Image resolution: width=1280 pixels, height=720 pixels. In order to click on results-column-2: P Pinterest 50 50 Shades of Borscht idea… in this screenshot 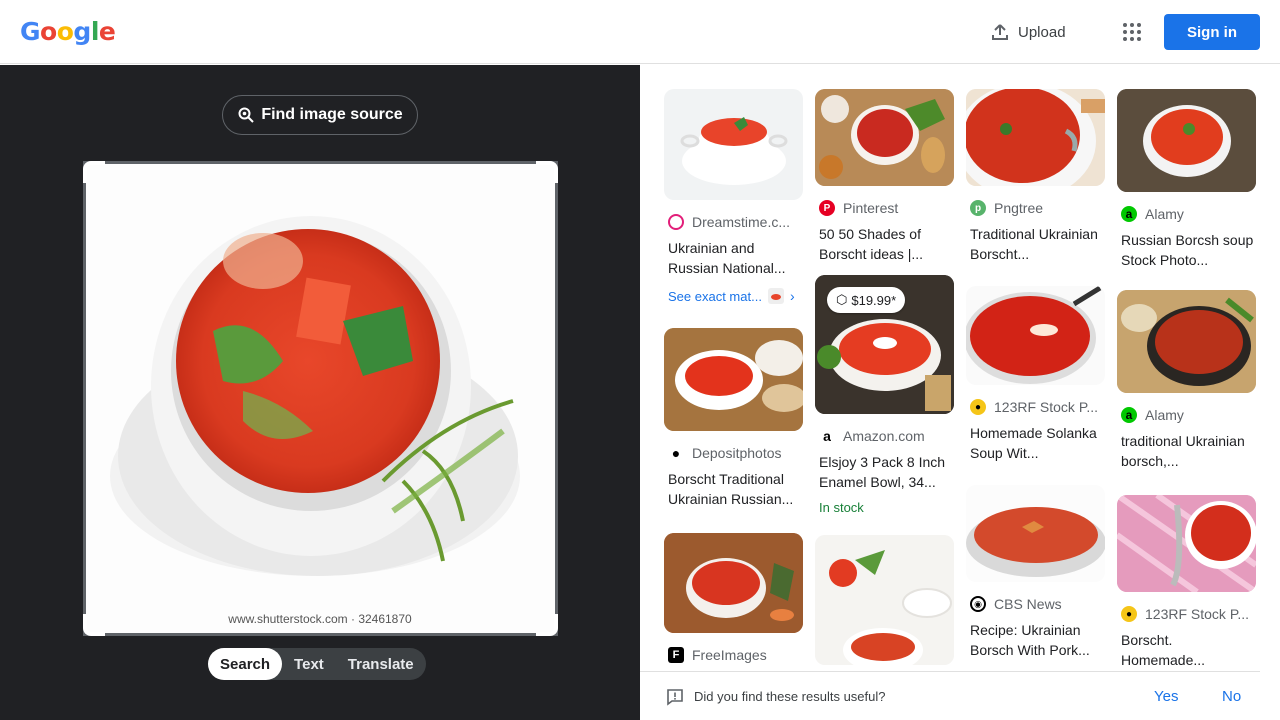, I will do `click(884, 377)`.